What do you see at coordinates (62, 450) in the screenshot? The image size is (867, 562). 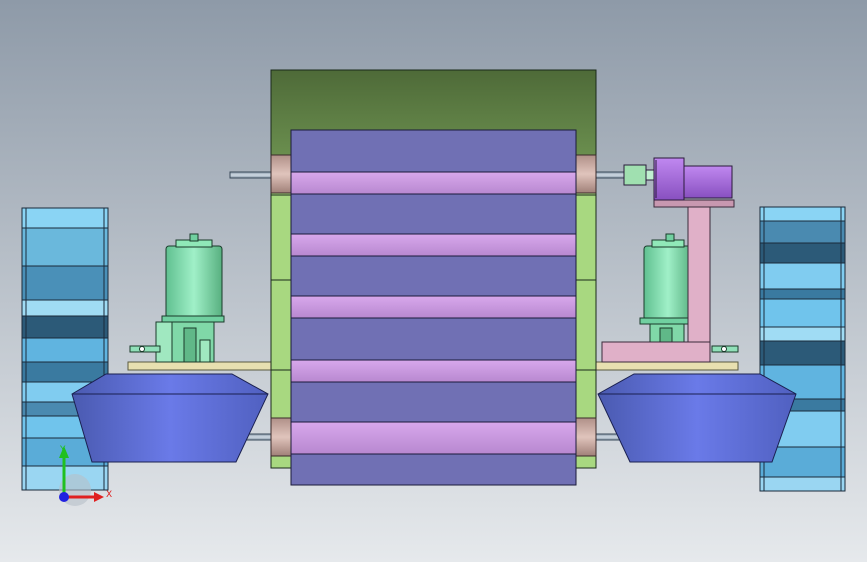 I see `y-axis-label: Y` at bounding box center [62, 450].